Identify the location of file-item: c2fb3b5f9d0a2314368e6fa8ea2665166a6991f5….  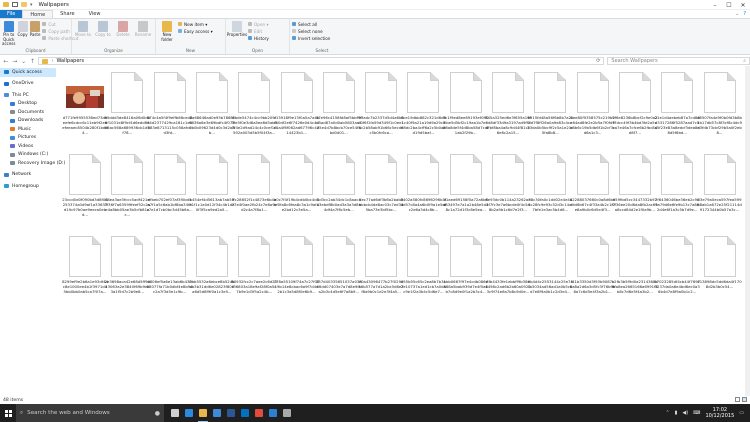
(635, 267).